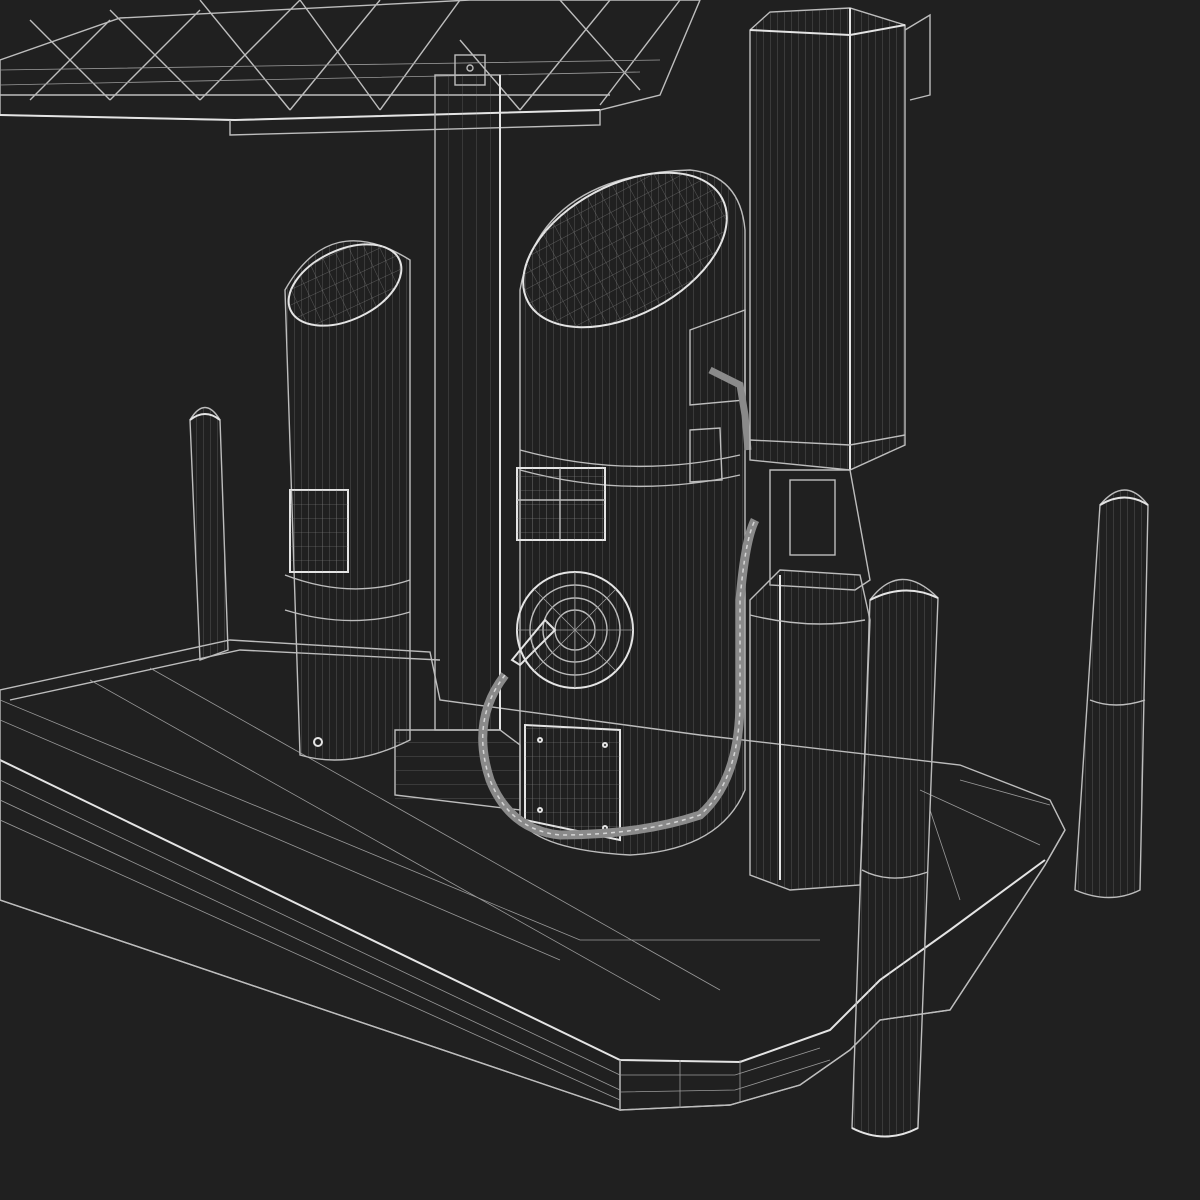 The image size is (1200, 1200). Describe the element at coordinates (561, 504) in the screenshot. I see `info-display-panel` at that location.